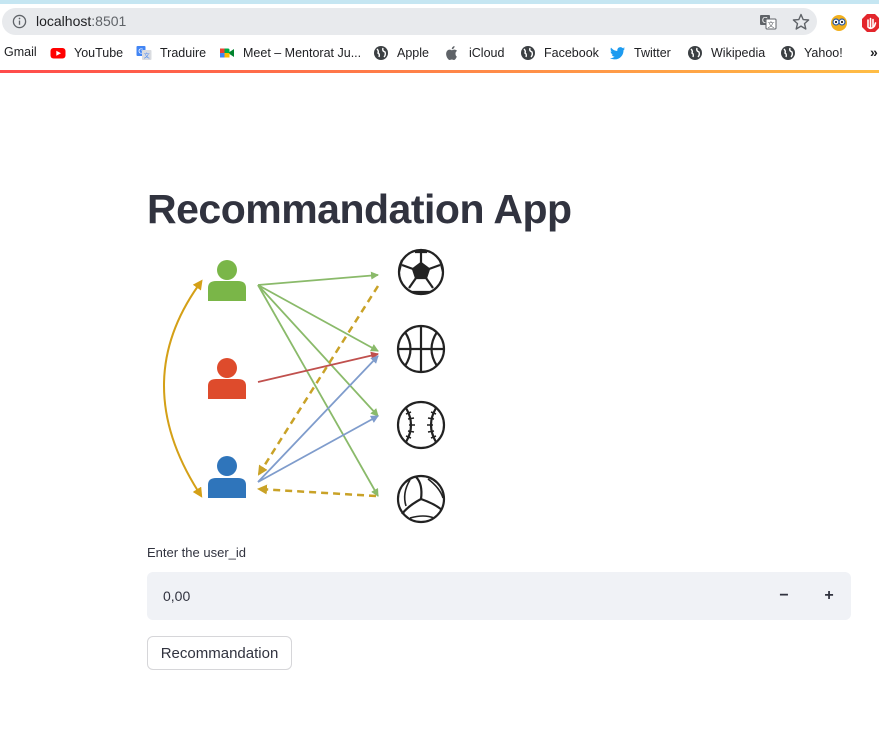  I want to click on url-port: :8501, so click(109, 21).